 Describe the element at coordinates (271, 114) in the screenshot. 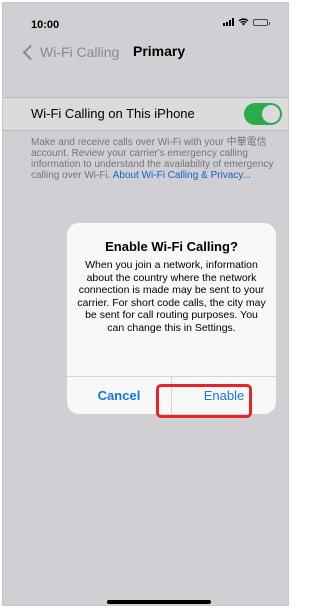

I see `toggle-knob` at that location.